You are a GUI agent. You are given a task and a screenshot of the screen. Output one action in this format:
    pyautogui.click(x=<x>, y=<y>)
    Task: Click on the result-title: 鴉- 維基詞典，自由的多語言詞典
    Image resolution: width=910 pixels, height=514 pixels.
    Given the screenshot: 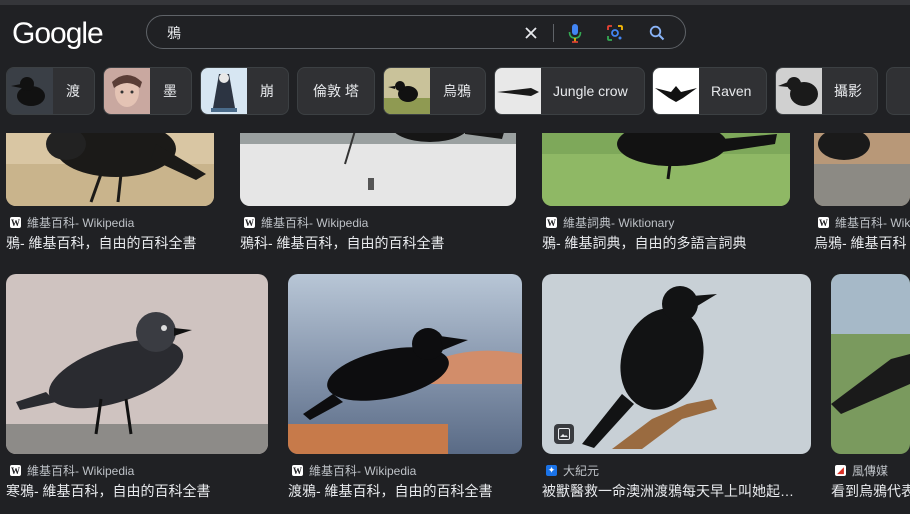 What is the action you would take?
    pyautogui.click(x=666, y=243)
    